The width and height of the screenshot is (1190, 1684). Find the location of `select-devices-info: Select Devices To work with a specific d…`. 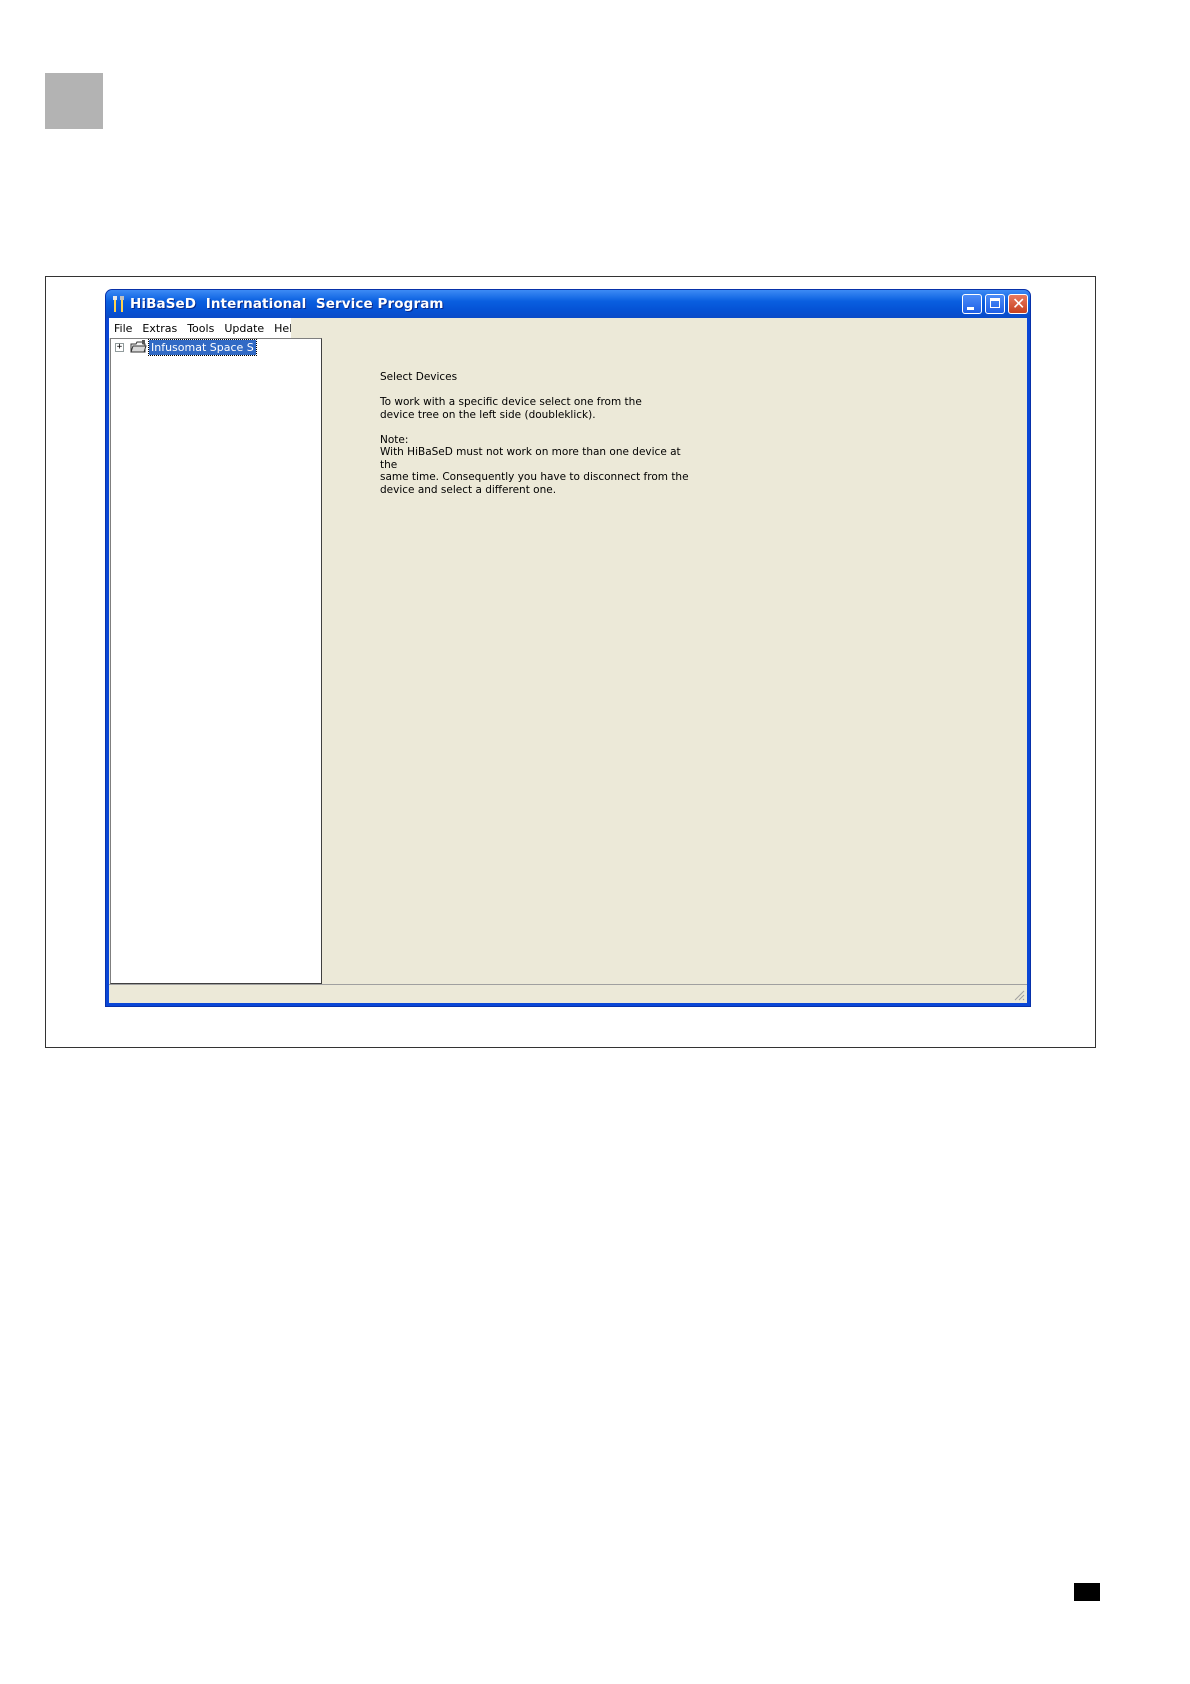

select-devices-info: Select Devices To work with a specific d… is located at coordinates (540, 433).